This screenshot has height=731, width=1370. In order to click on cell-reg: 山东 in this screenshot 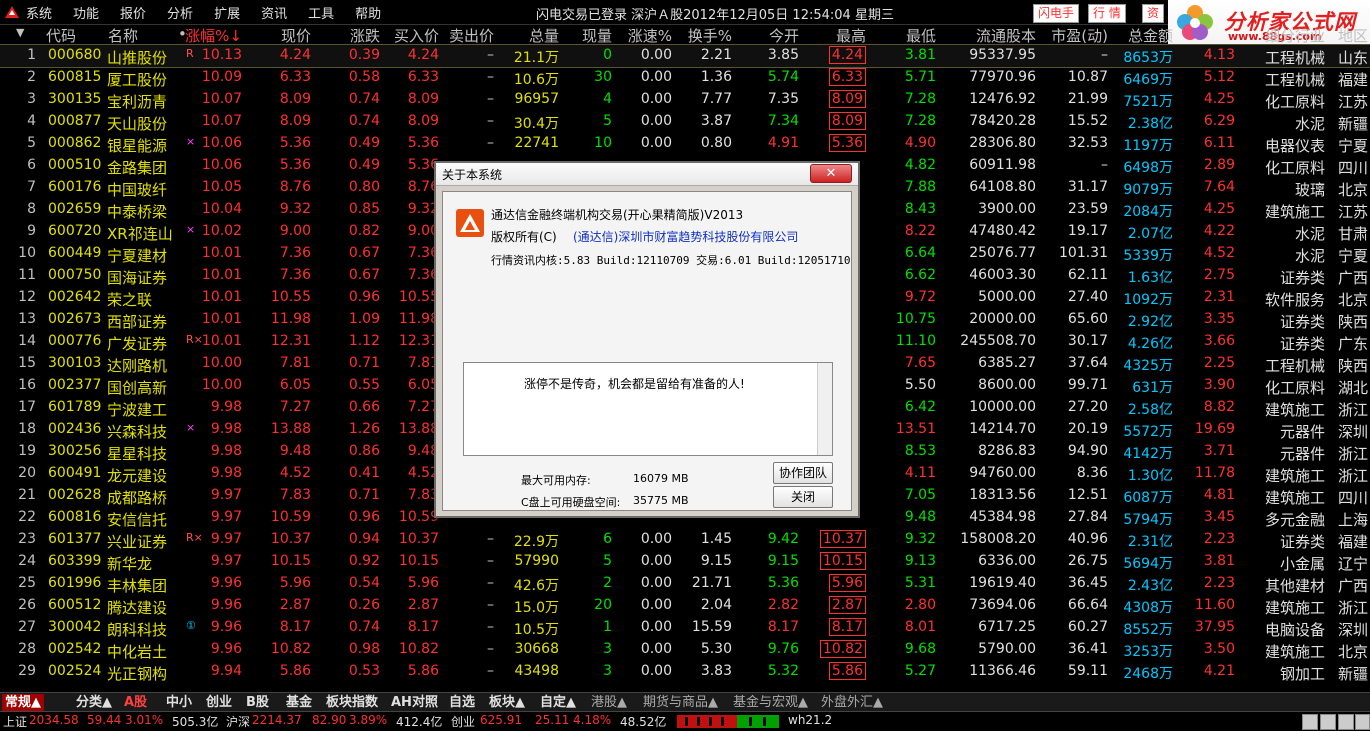, I will do `click(1352, 58)`.